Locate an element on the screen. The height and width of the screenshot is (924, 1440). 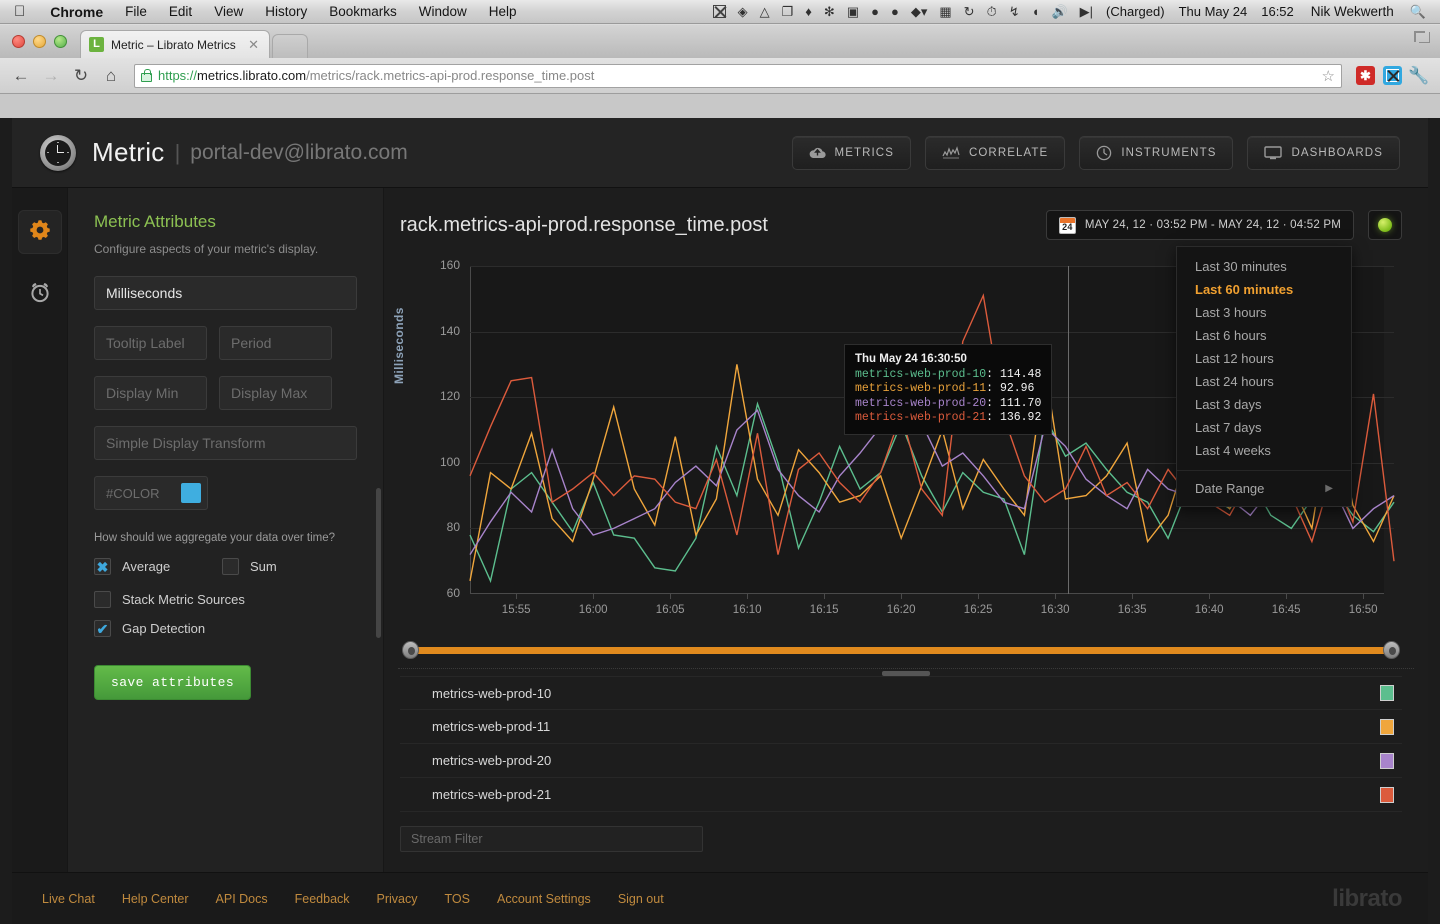
dropdown-item-4: Last 12 hours is located at coordinates (1264, 358).